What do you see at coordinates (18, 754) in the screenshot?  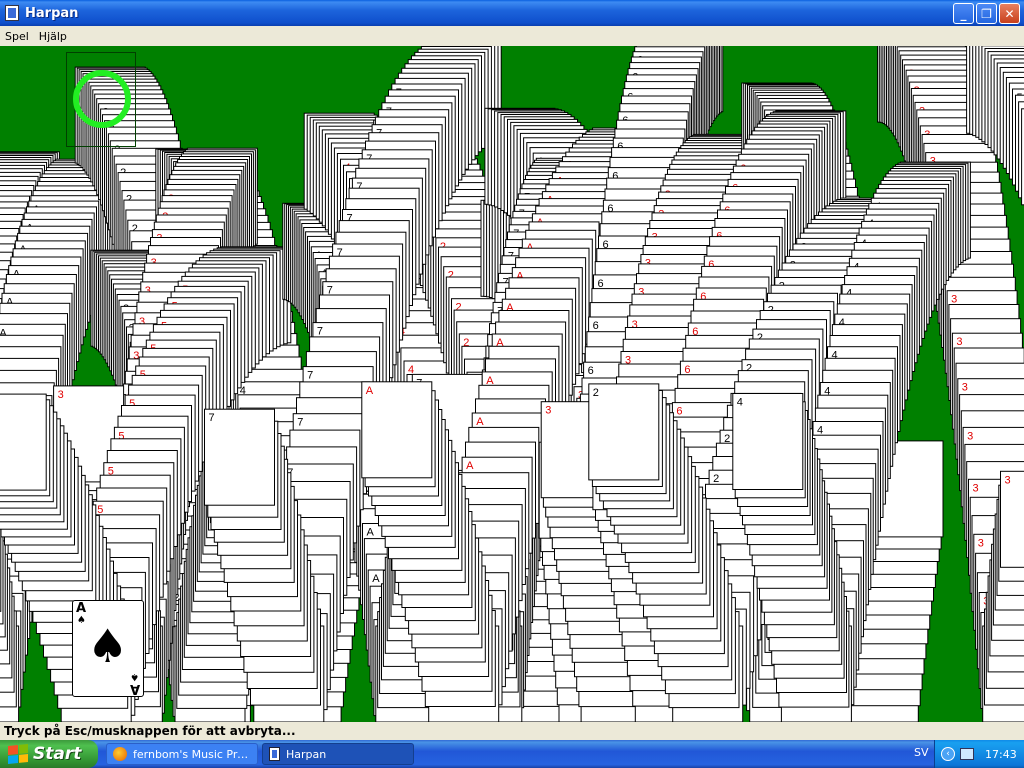 I see `windows-logo-icon` at bounding box center [18, 754].